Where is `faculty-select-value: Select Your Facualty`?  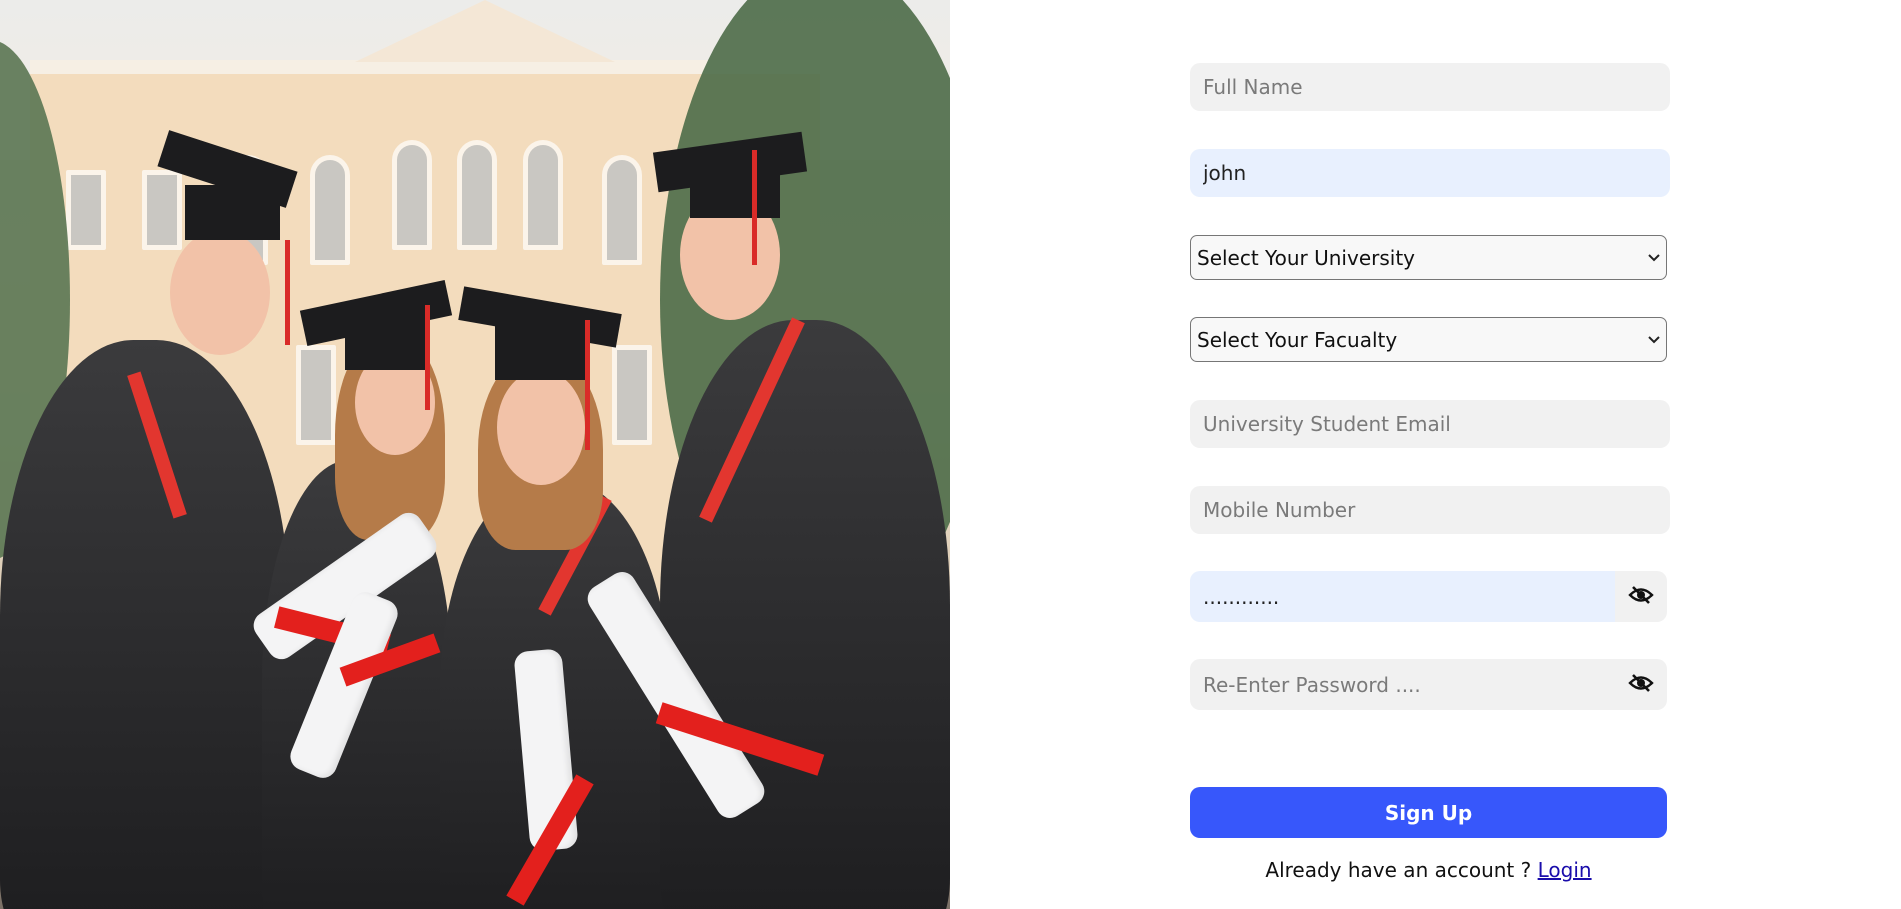
faculty-select-value: Select Your Facualty is located at coordinates (1297, 339).